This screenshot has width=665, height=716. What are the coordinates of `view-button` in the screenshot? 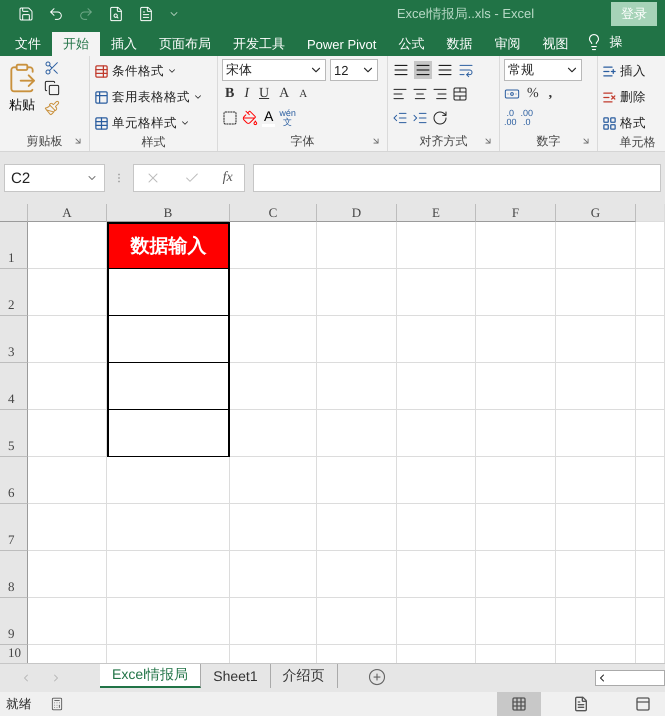 It's located at (519, 704).